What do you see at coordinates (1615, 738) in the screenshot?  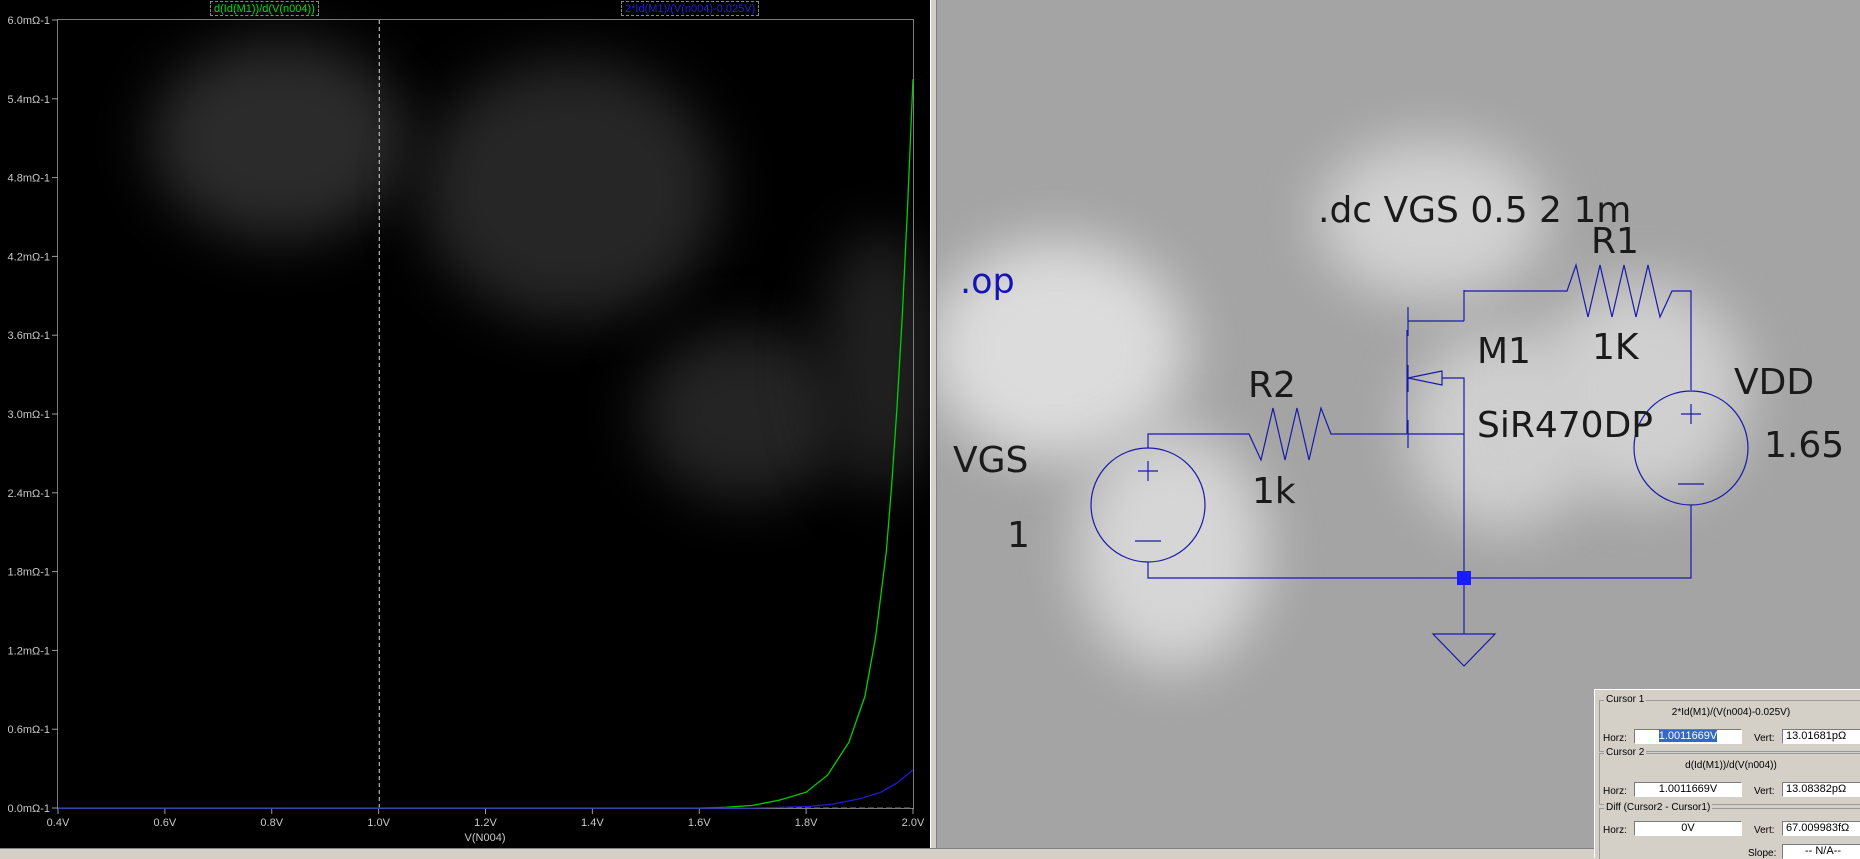 I see `cursor1-horz-label: Horz:` at bounding box center [1615, 738].